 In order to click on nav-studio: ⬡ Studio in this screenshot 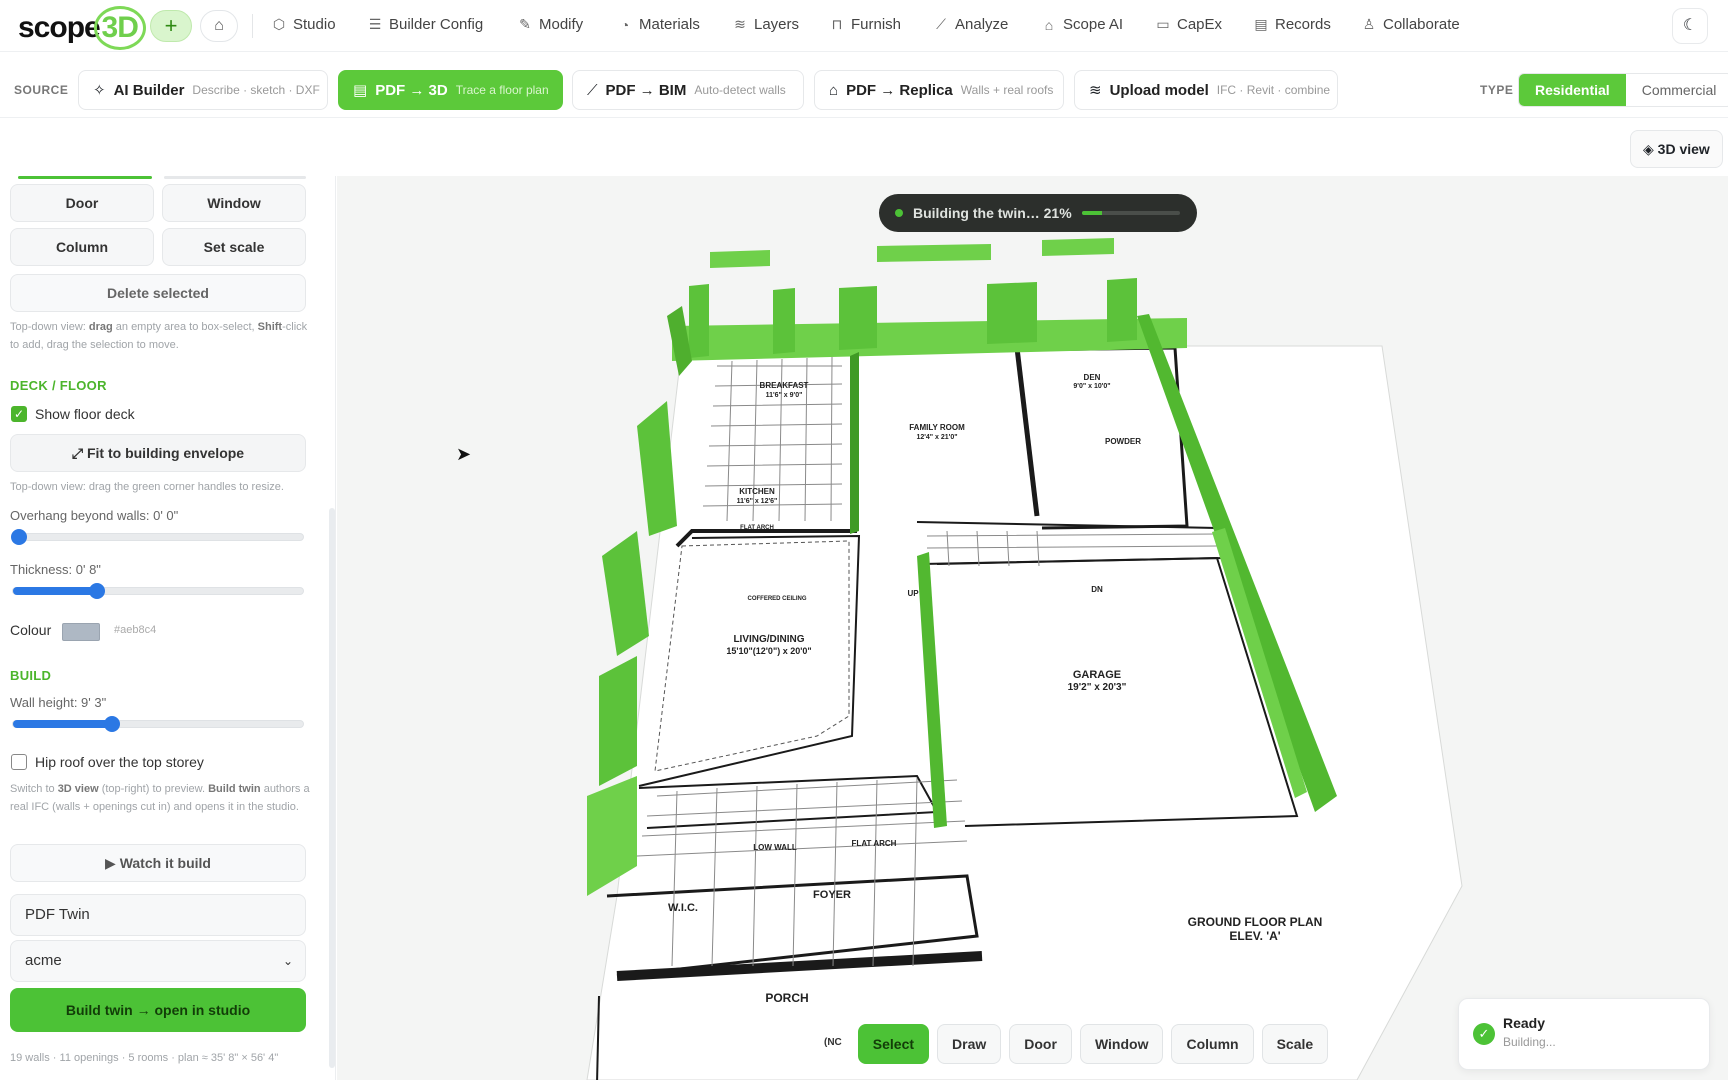, I will do `click(304, 24)`.